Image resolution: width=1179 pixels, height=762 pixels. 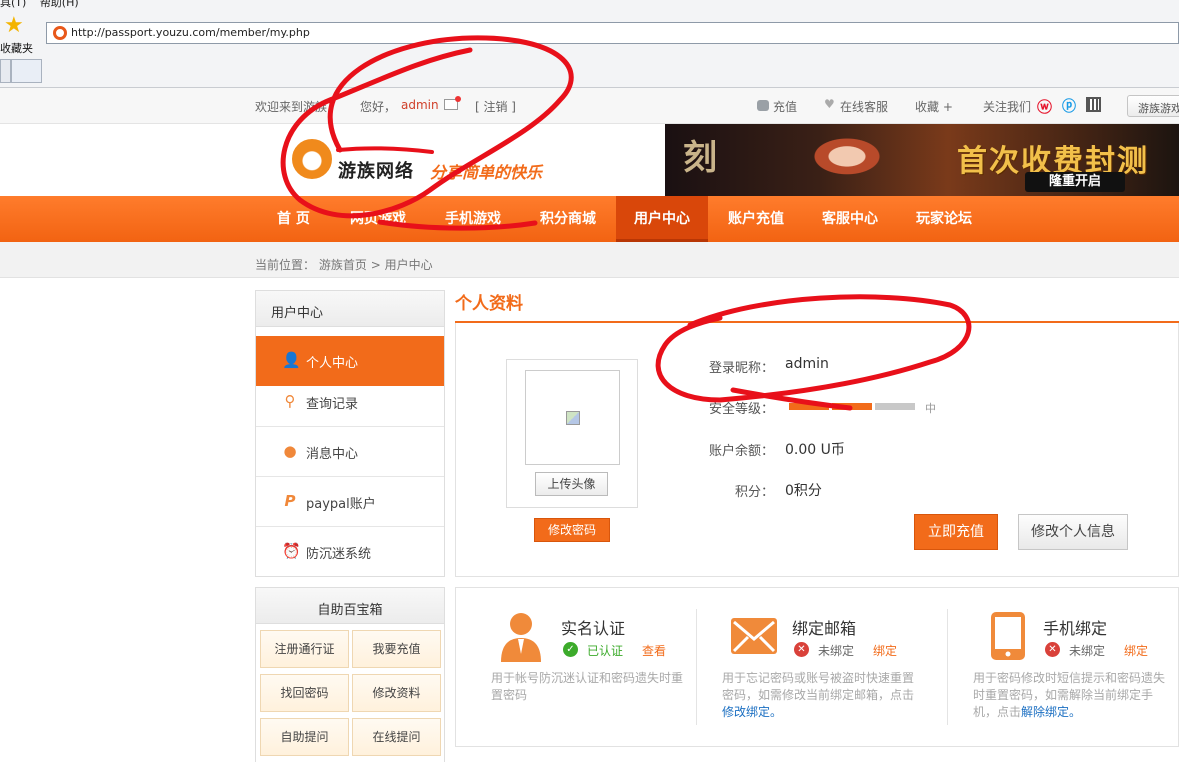 What do you see at coordinates (589, 260) in the screenshot?
I see `breadcrumb-bar: 当前位置： 游族首页 > 用户中心` at bounding box center [589, 260].